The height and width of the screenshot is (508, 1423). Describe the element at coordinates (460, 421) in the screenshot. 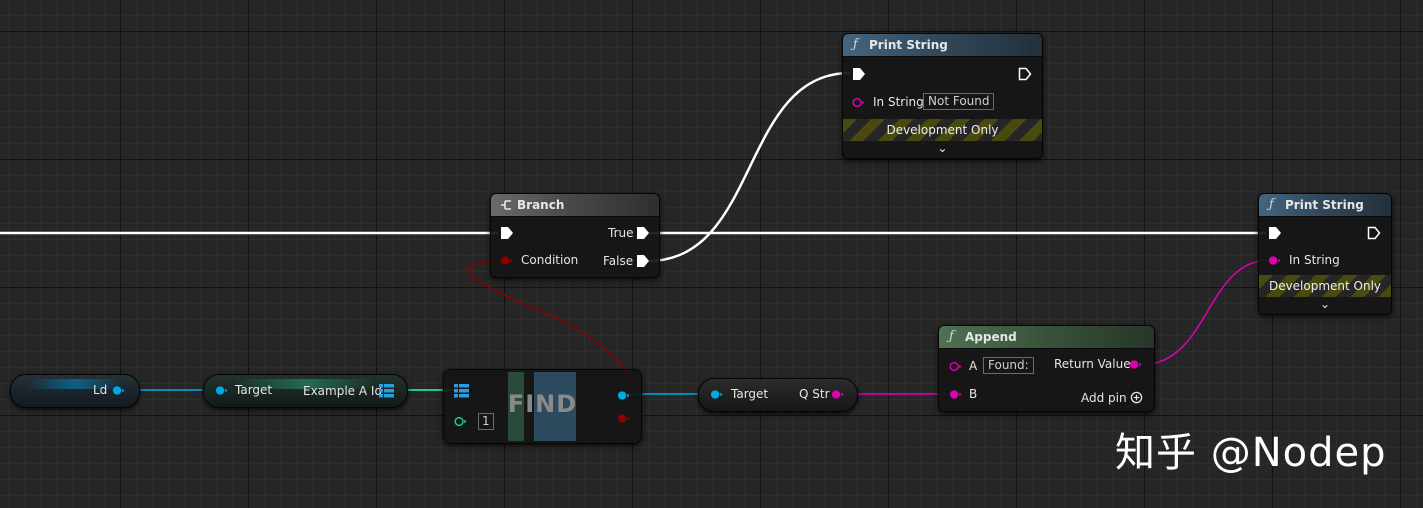

I see `int-pin-in` at that location.